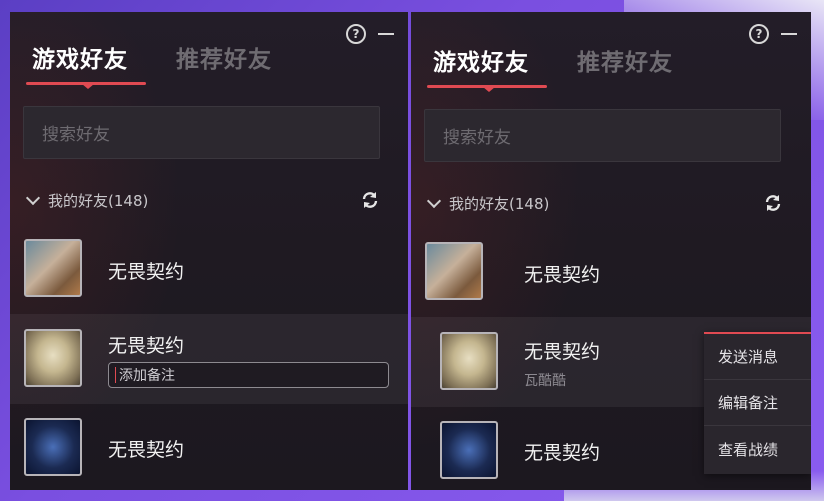 The image size is (824, 501). What do you see at coordinates (248, 375) in the screenshot?
I see `remark-input: 添加备注` at bounding box center [248, 375].